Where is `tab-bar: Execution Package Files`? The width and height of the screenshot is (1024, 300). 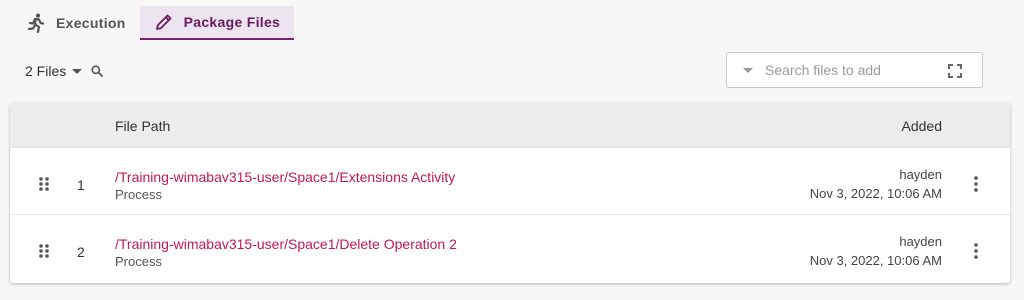 tab-bar: Execution Package Files is located at coordinates (153, 23).